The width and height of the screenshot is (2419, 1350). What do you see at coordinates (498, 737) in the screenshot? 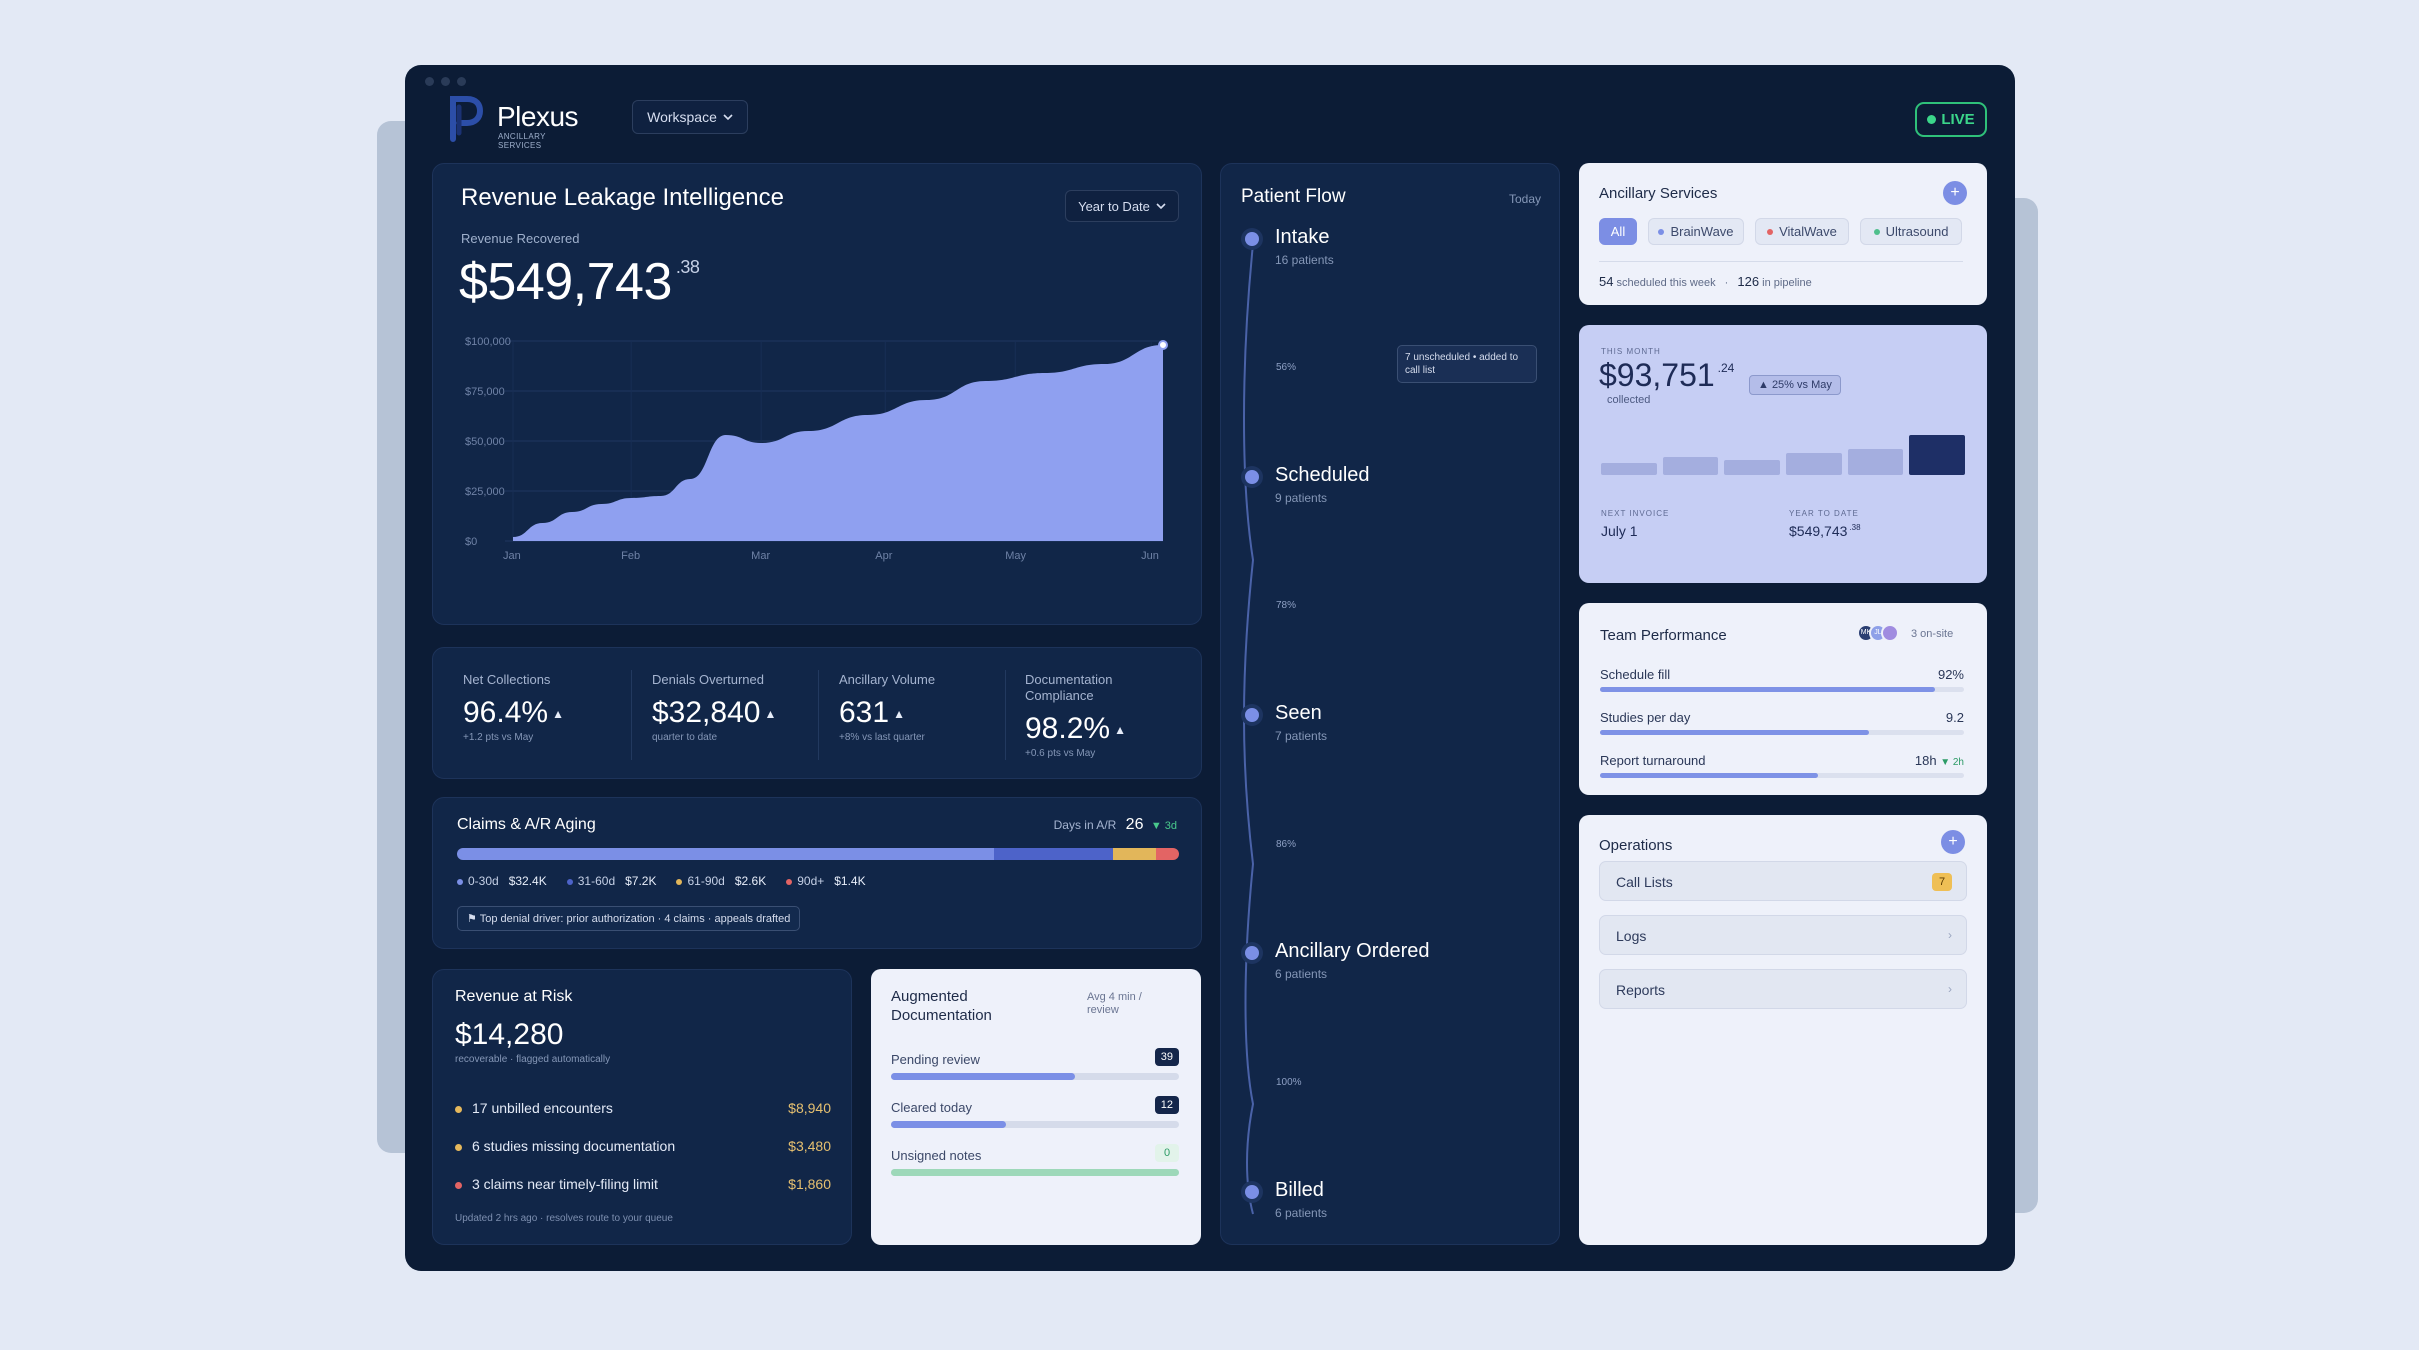
I see `kpi-sub: +1.2 pts vs May` at bounding box center [498, 737].